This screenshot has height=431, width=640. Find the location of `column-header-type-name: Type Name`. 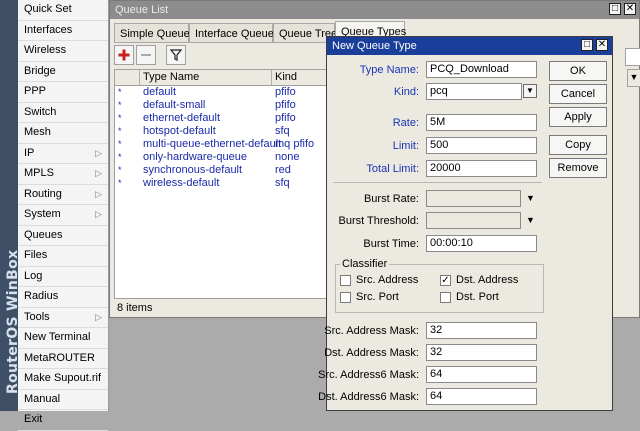

column-header-type-name: Type Name is located at coordinates (206, 77).